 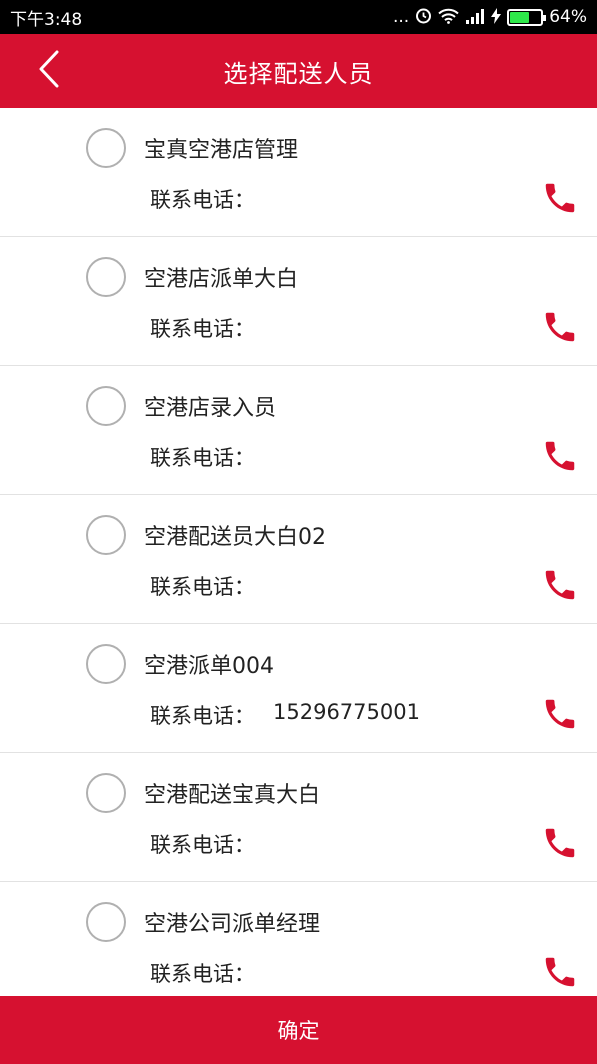 I want to click on staff-name: 空港配送宝真大白, so click(x=232, y=795).